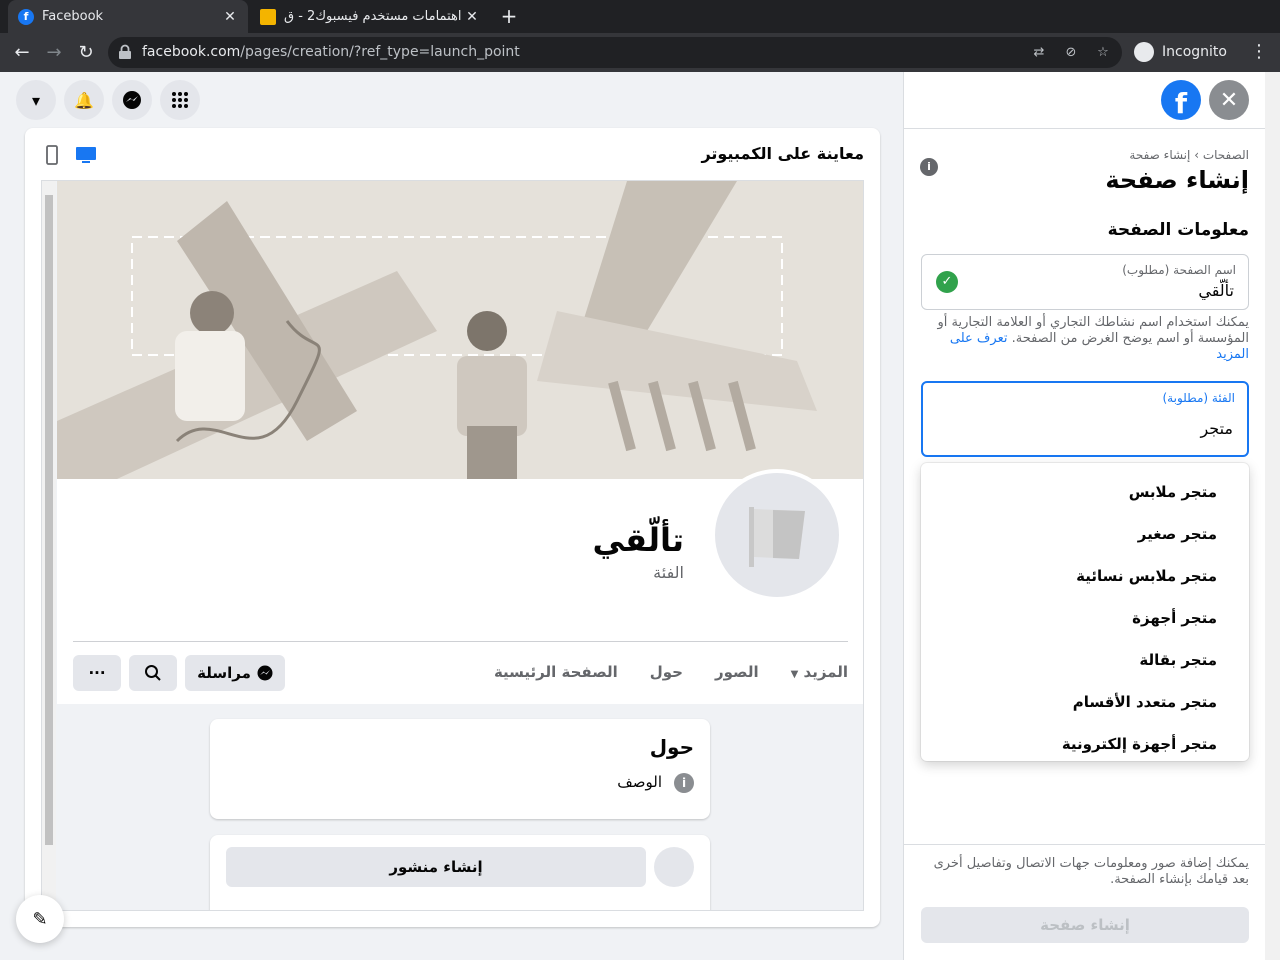 The height and width of the screenshot is (960, 1280). Describe the element at coordinates (1085, 419) in the screenshot. I see `category-field: الفئة (مطلوبة) متجر` at that location.